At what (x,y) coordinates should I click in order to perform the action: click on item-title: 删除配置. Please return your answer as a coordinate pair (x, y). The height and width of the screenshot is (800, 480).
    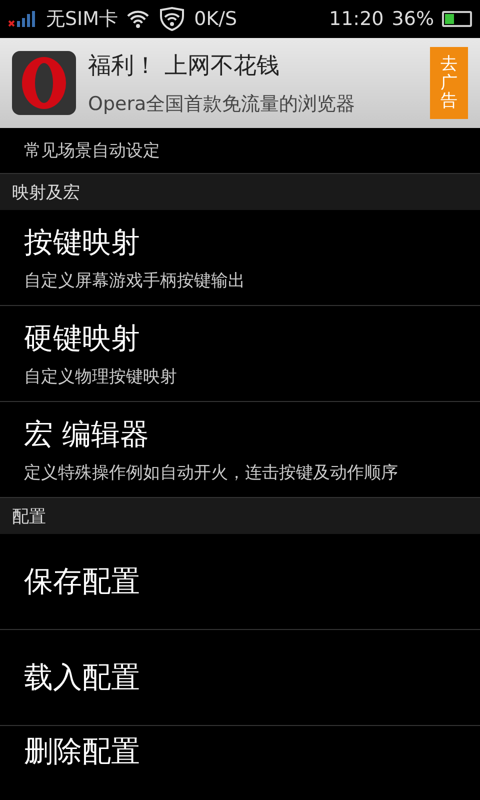
    Looking at the image, I should click on (82, 751).